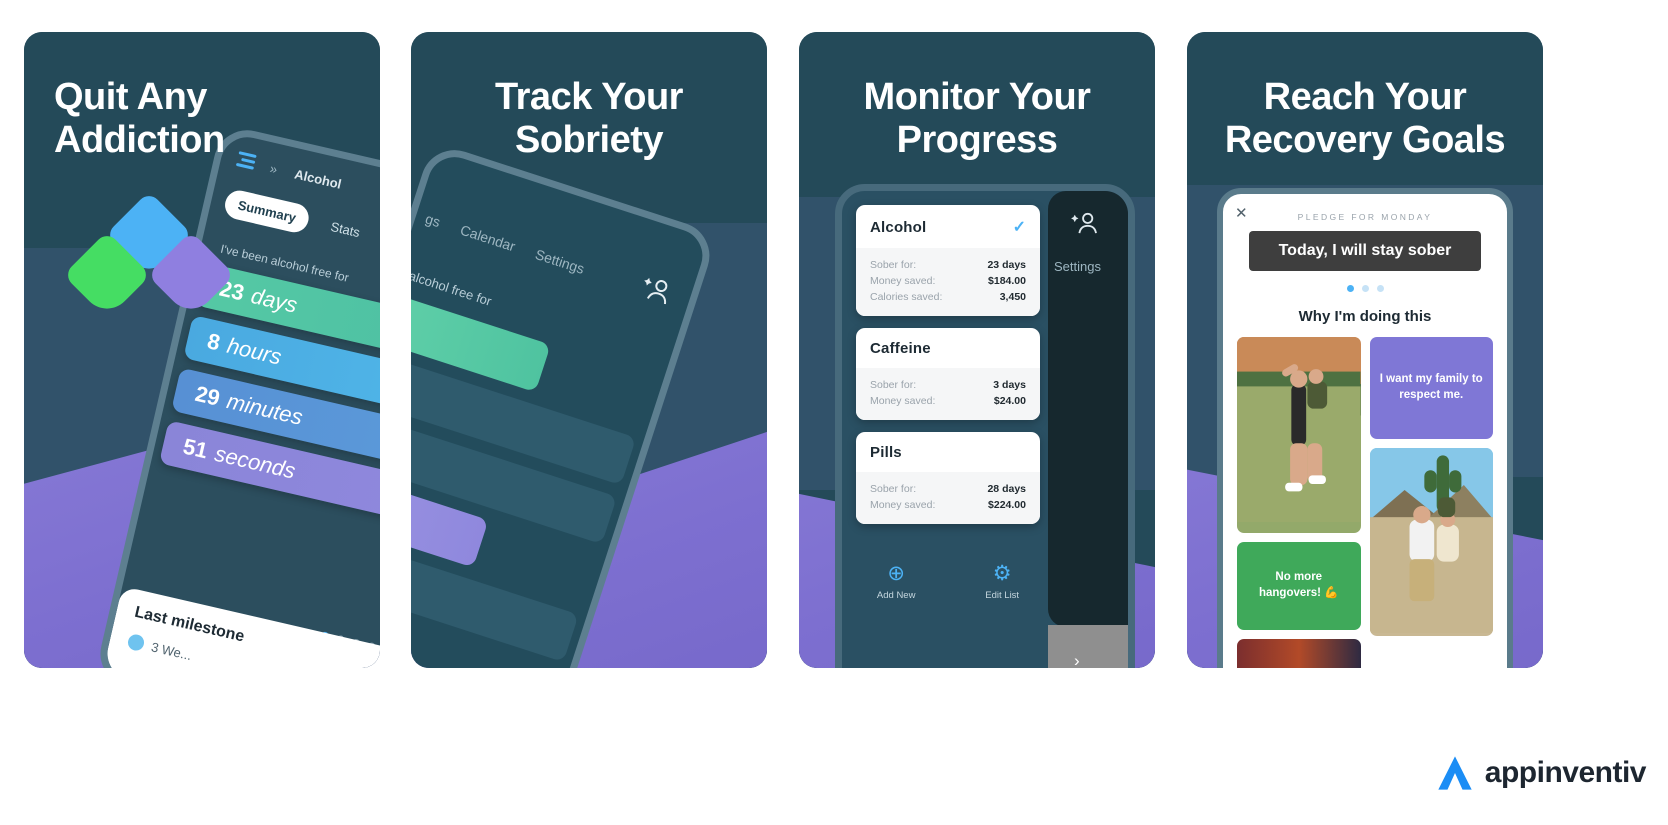 The width and height of the screenshot is (1668, 825). Describe the element at coordinates (1009, 401) in the screenshot. I see `row-value: $24.00` at that location.